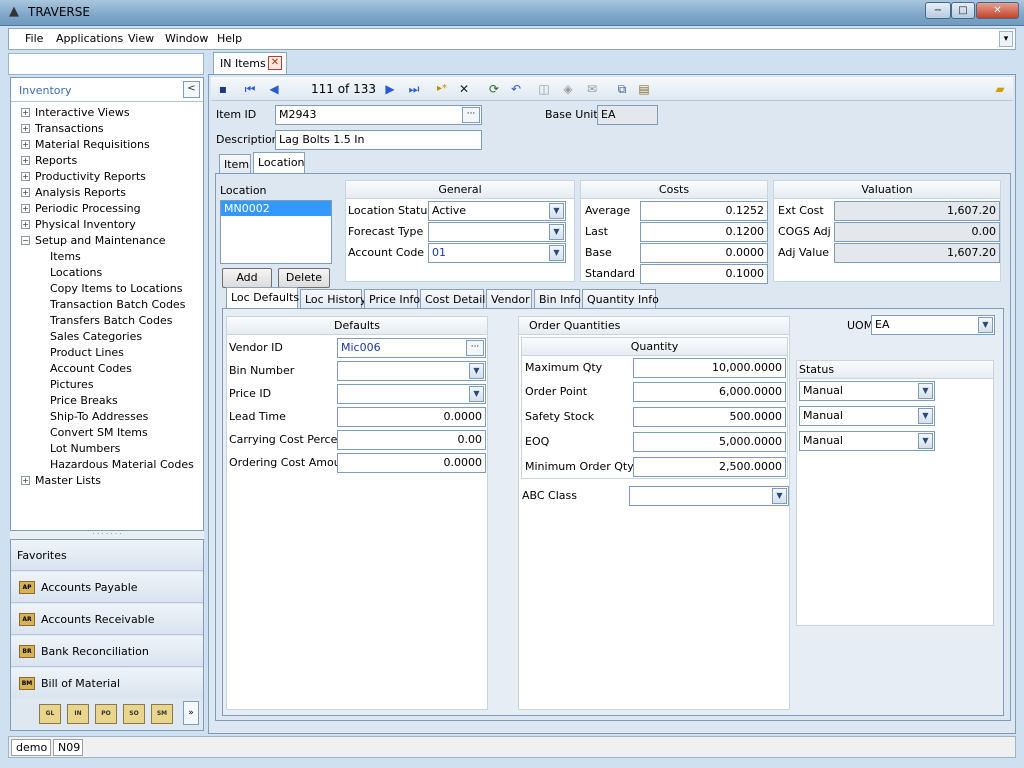 This screenshot has height=768, width=1024. I want to click on order-point-field: 6,000.0000, so click(709, 392).